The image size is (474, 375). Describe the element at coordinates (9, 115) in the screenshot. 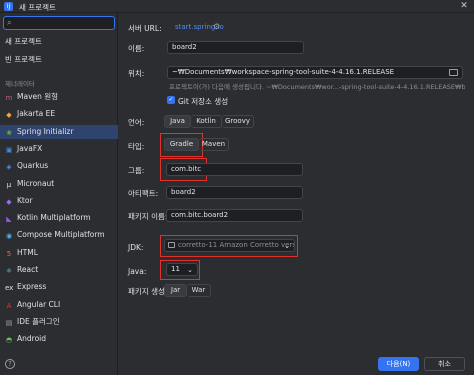

I see `jakarta-icon: ◆` at that location.